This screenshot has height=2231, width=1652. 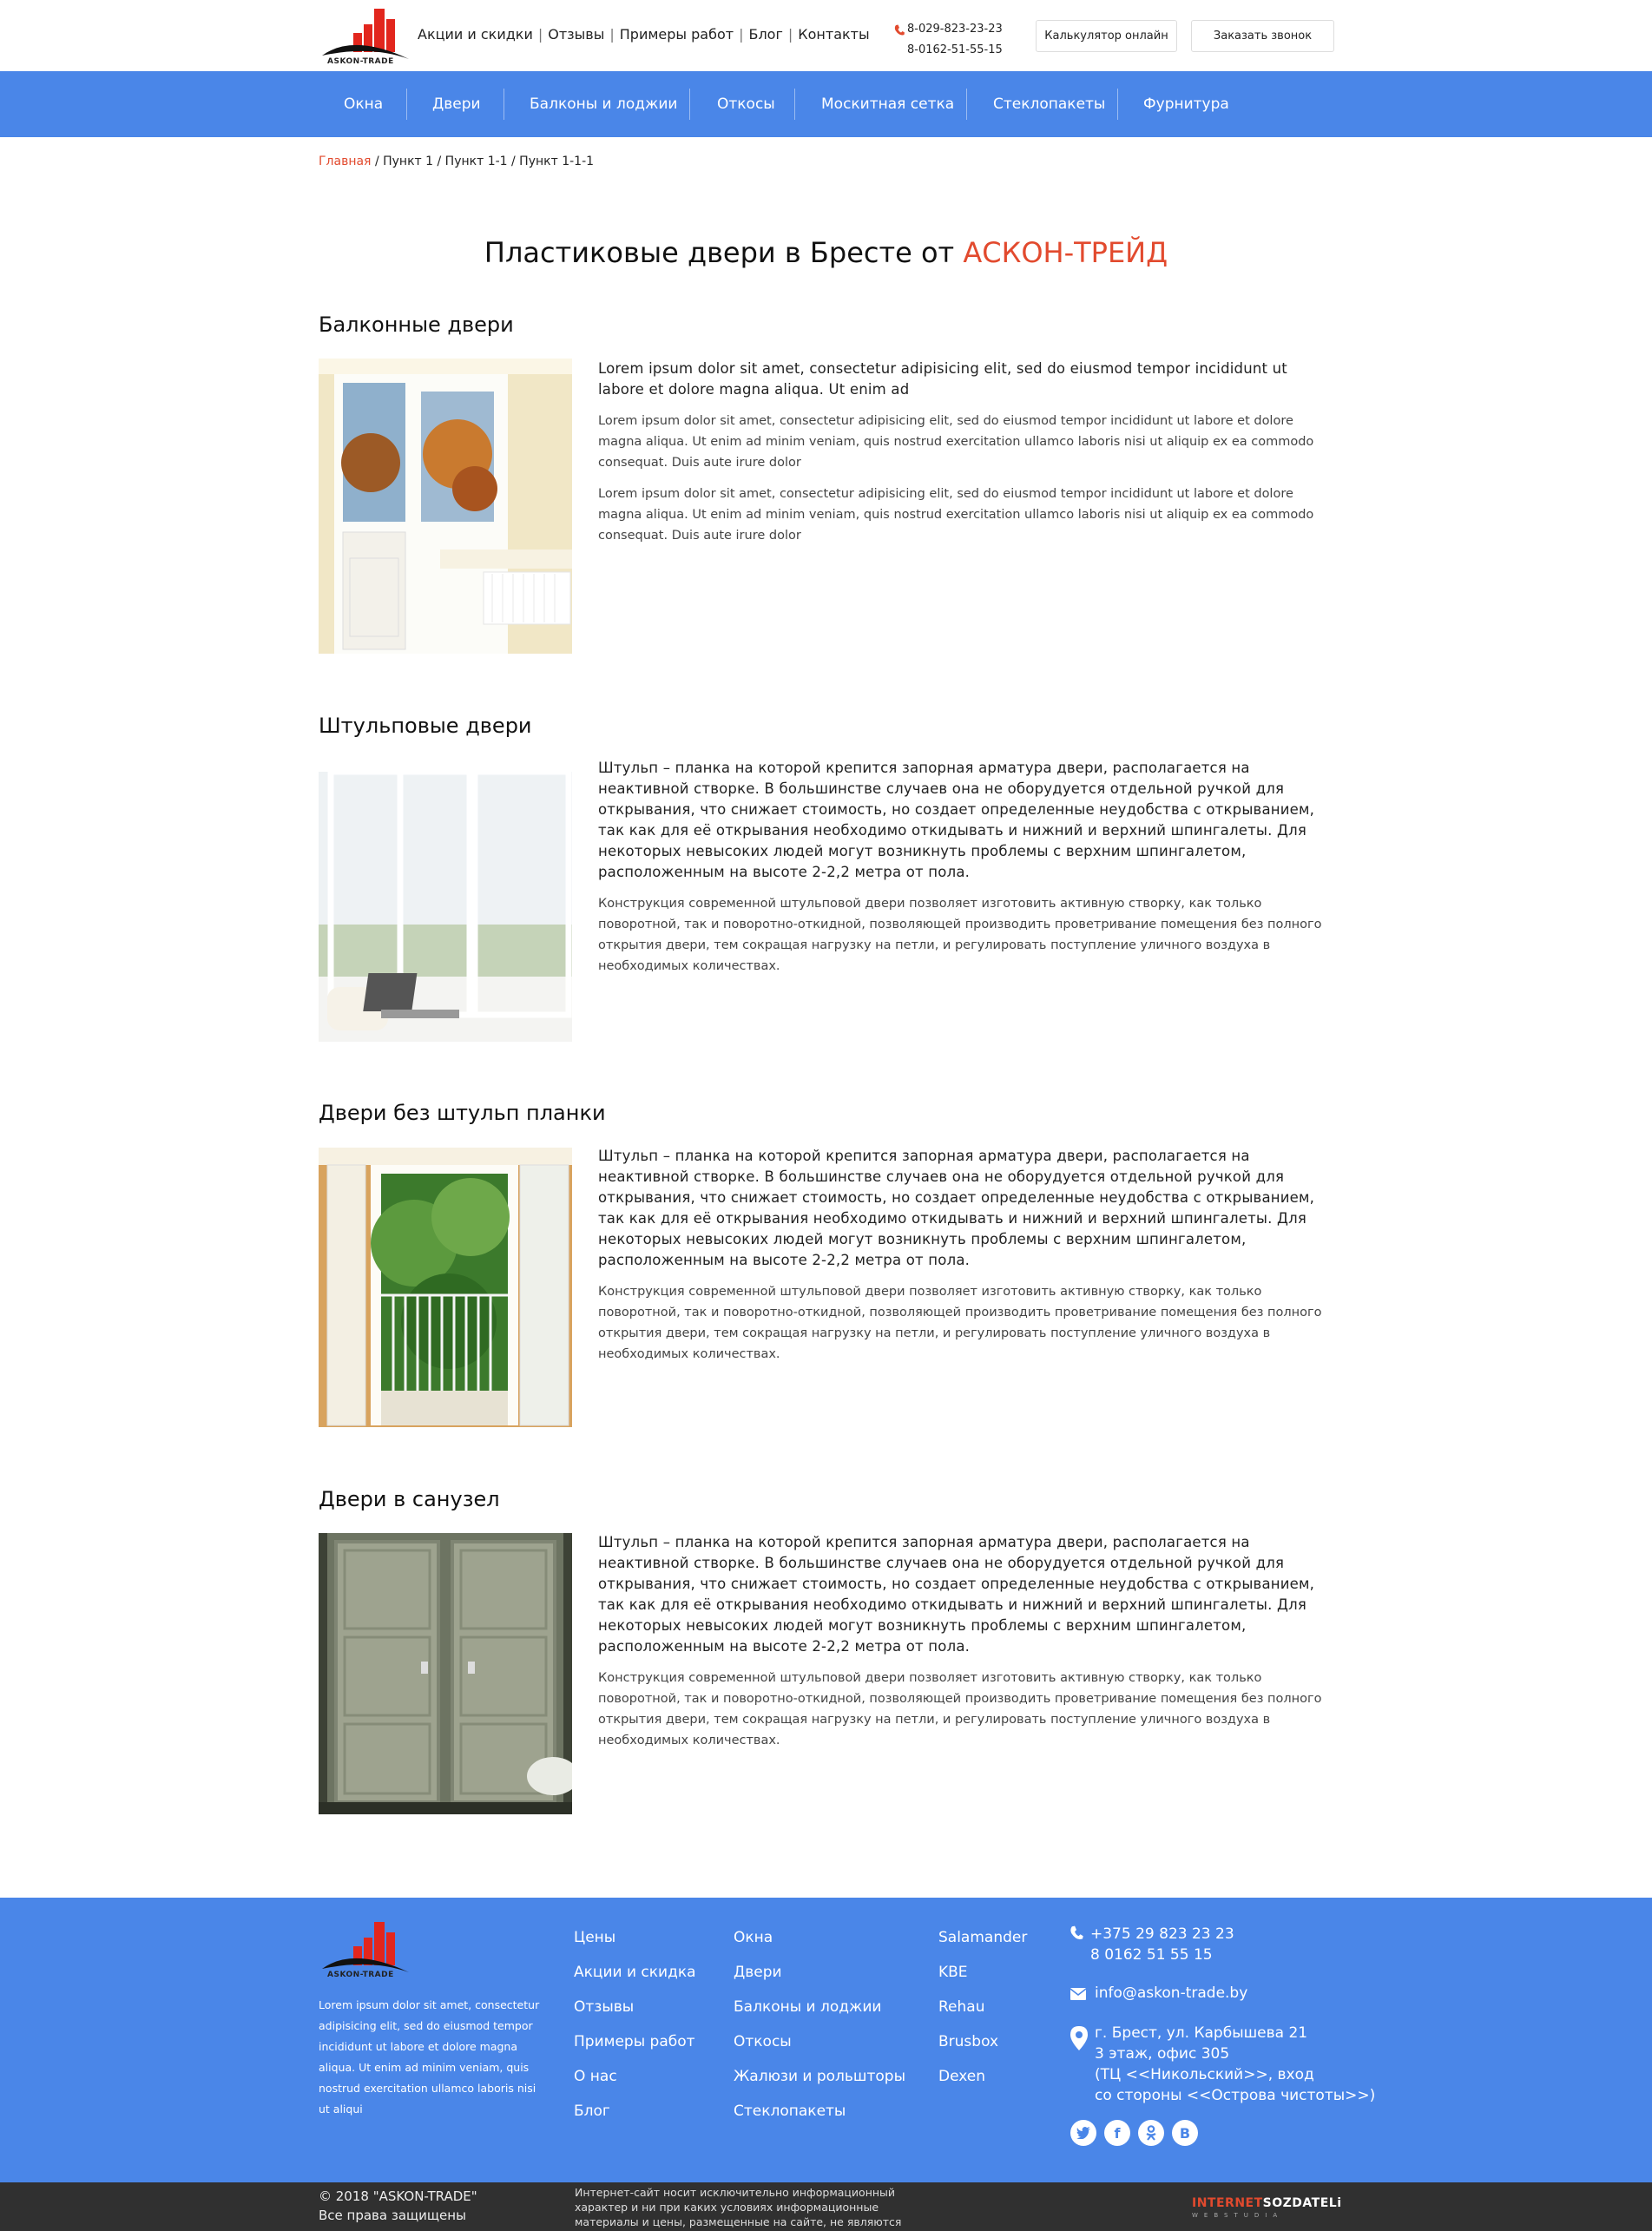 I want to click on developer-logo-sub: WEBSTUDIA, so click(x=1238, y=2216).